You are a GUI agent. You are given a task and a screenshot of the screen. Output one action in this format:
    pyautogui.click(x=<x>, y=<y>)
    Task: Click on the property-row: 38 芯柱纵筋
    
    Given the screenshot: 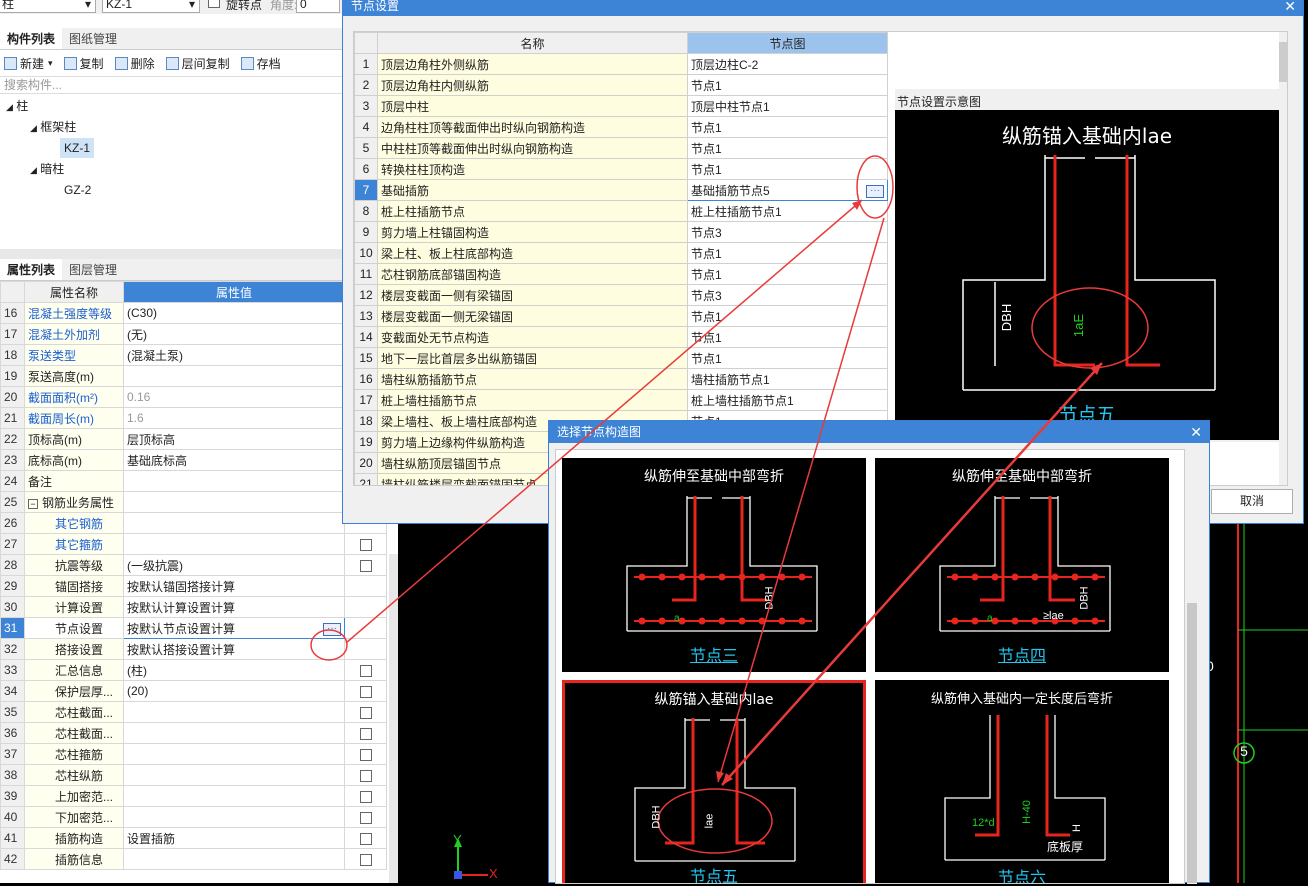 What is the action you would take?
    pyautogui.click(x=193, y=775)
    